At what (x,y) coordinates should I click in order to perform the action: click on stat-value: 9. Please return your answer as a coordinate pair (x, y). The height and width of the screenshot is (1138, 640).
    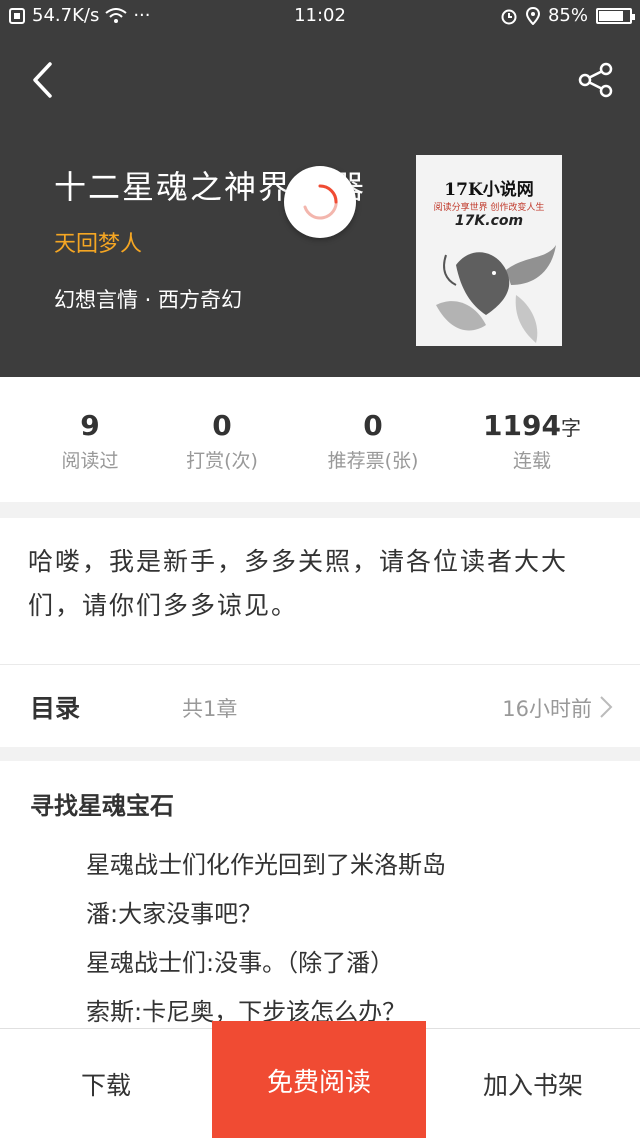
    Looking at the image, I should click on (90, 425).